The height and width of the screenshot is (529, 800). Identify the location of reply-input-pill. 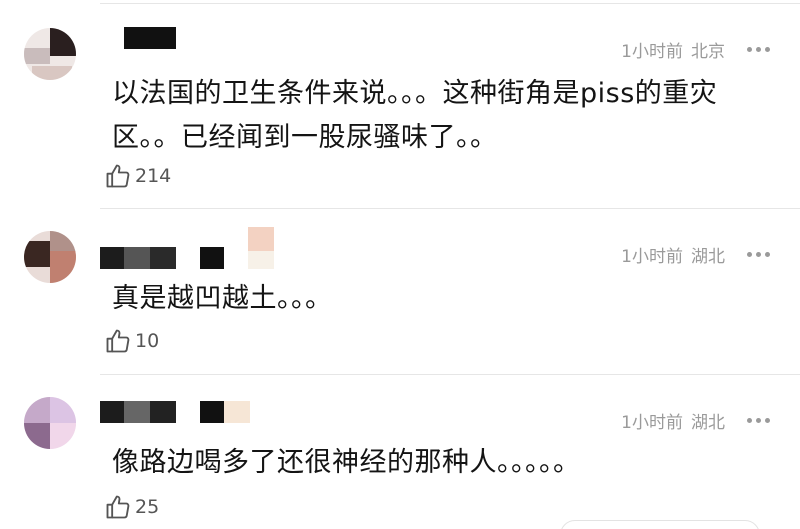
(660, 524).